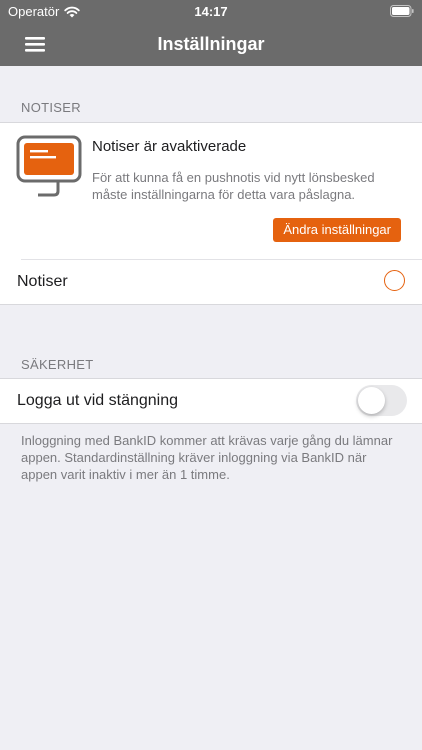  I want to click on monitor-message-icon, so click(49, 166).